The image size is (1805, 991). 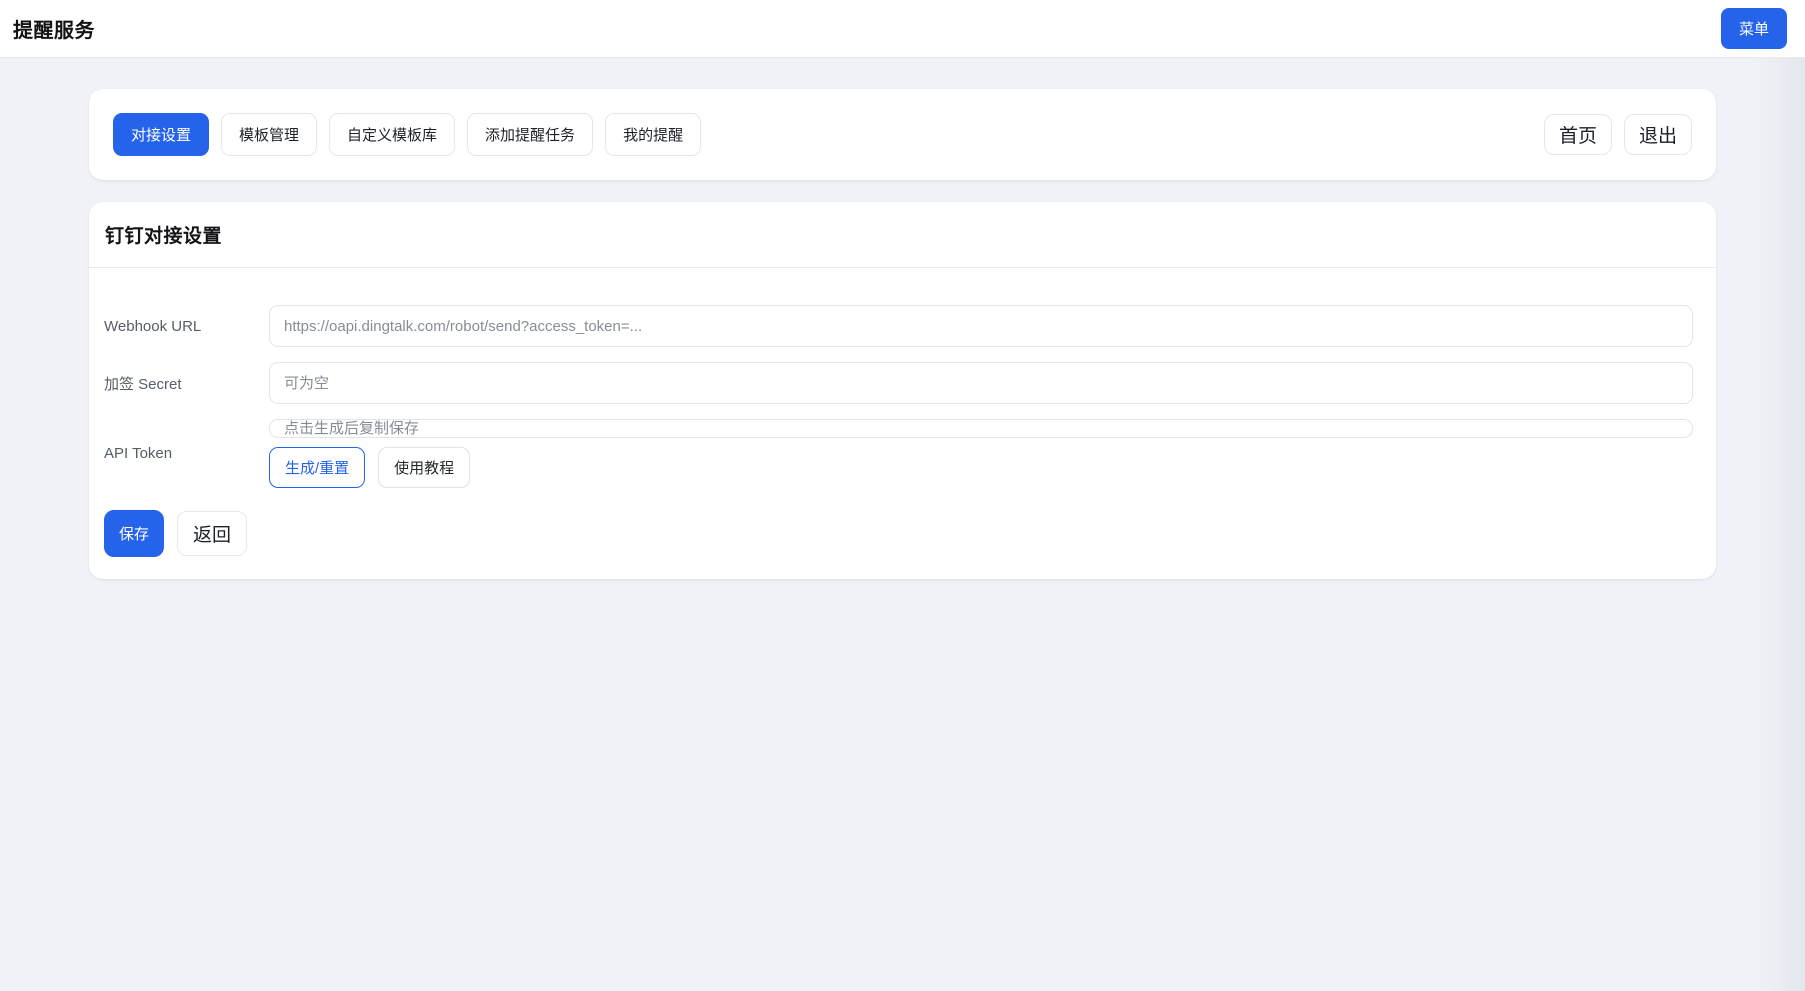 What do you see at coordinates (653, 134) in the screenshot?
I see `tab-my-reminders: 我的提醒` at bounding box center [653, 134].